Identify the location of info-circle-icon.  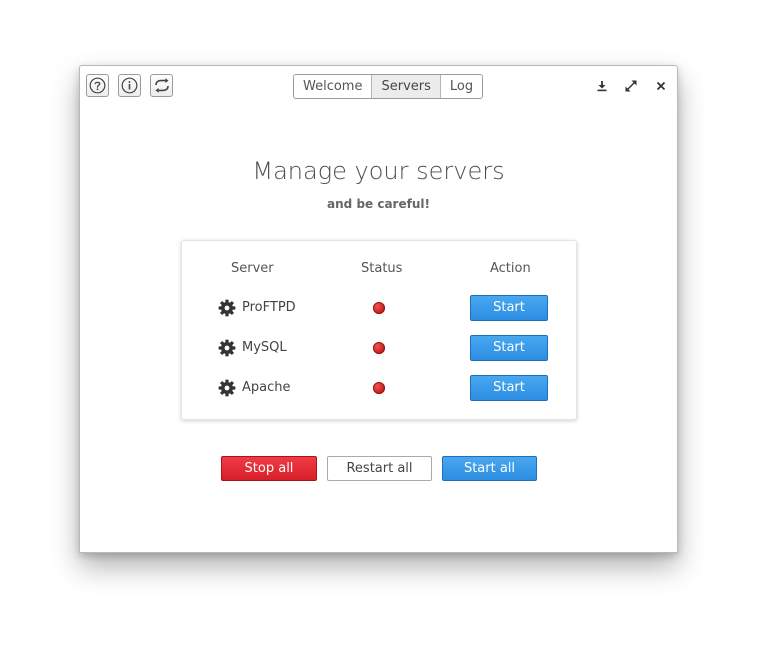
(129, 85).